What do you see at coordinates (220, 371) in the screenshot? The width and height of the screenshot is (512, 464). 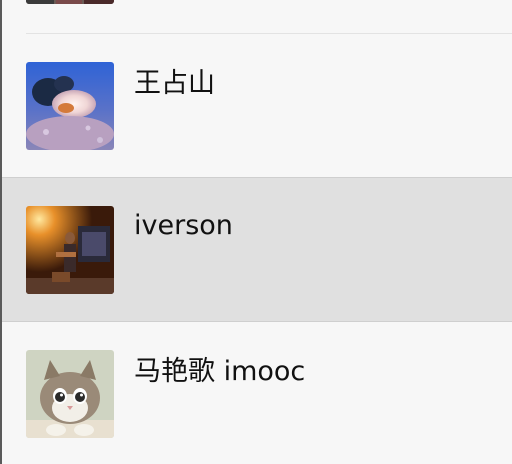 I see `contact-name: 马艳歌 imooc` at bounding box center [220, 371].